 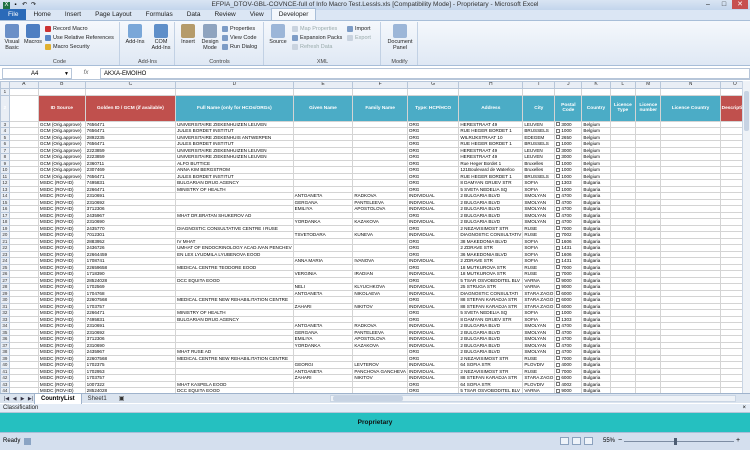 What do you see at coordinates (238, 29) in the screenshot?
I see `properties-button: Properties` at bounding box center [238, 29].